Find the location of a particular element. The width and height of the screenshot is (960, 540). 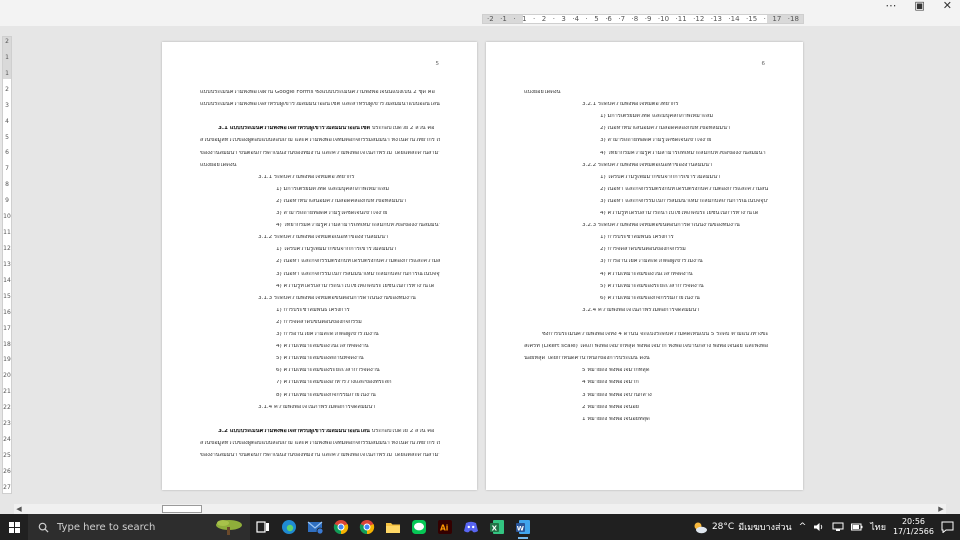

svg-text: Ai is located at coordinates (444, 528).